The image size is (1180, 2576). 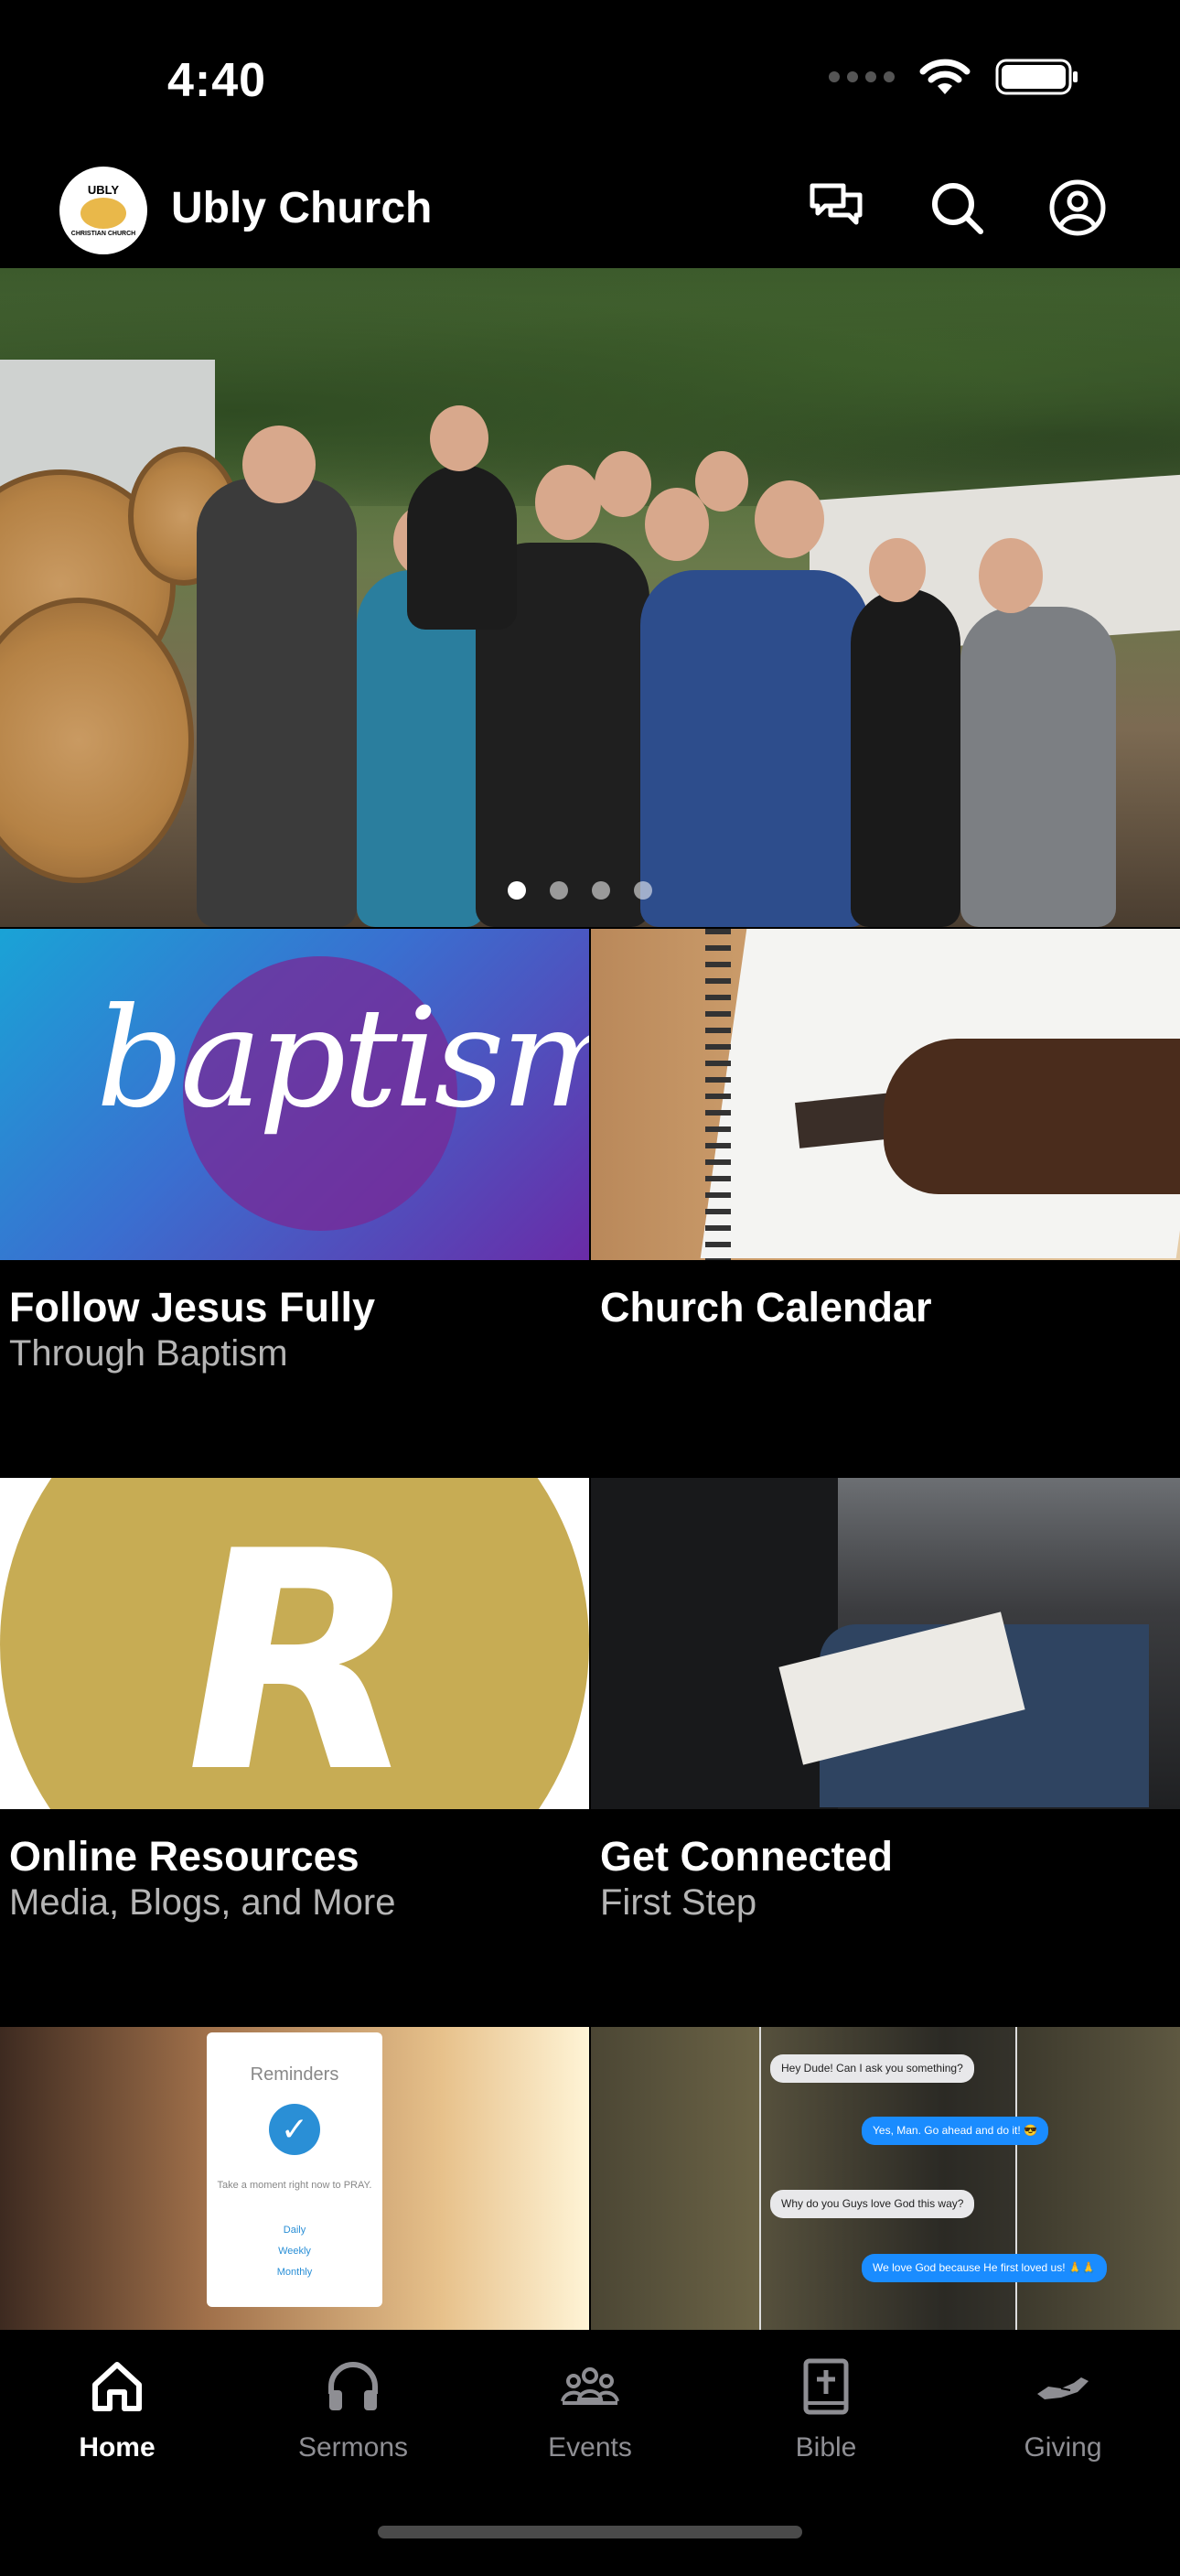 What do you see at coordinates (1036, 77) in the screenshot?
I see `battery-icon` at bounding box center [1036, 77].